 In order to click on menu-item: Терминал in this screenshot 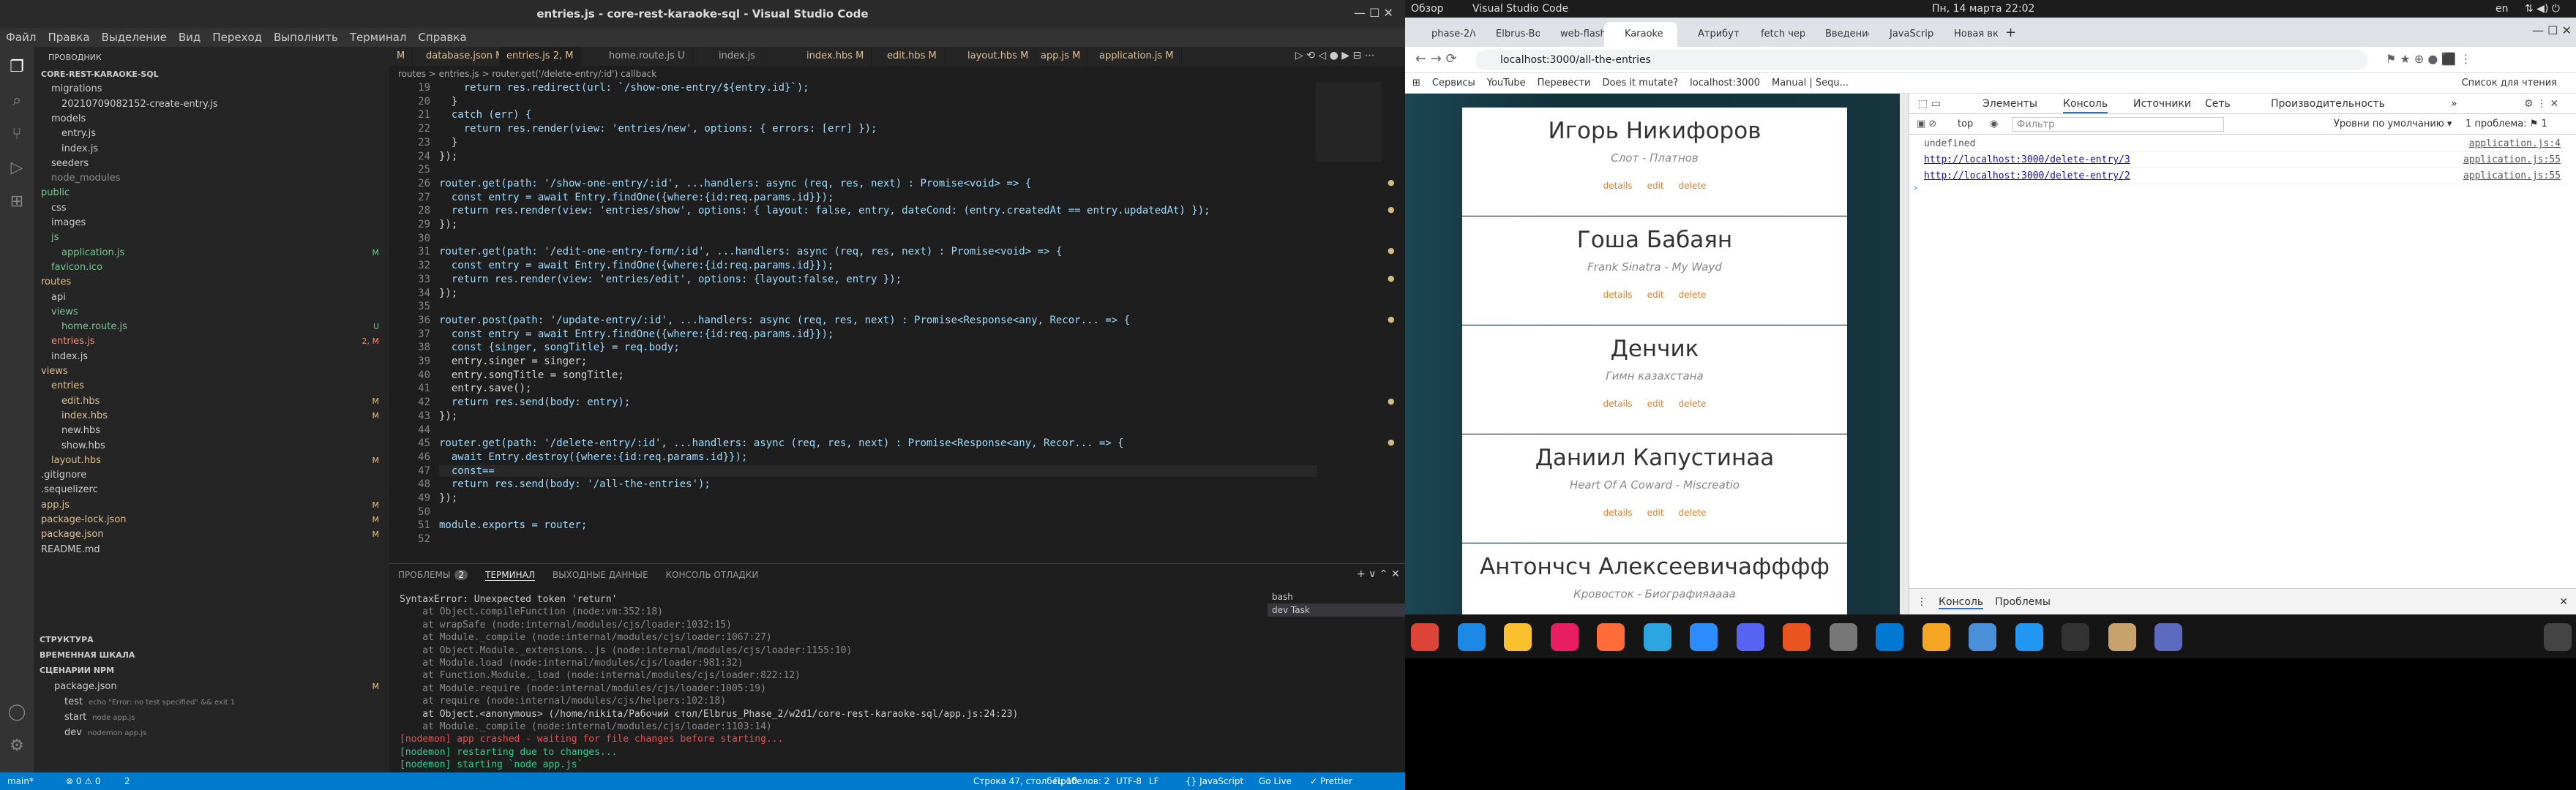, I will do `click(378, 37)`.